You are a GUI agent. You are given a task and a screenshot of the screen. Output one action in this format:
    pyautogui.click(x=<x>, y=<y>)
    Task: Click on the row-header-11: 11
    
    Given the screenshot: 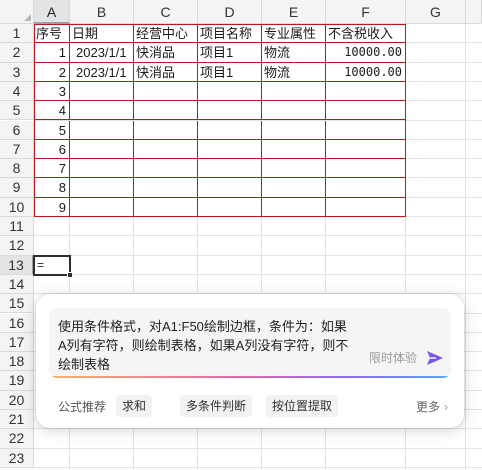 What is the action you would take?
    pyautogui.click(x=17, y=227)
    